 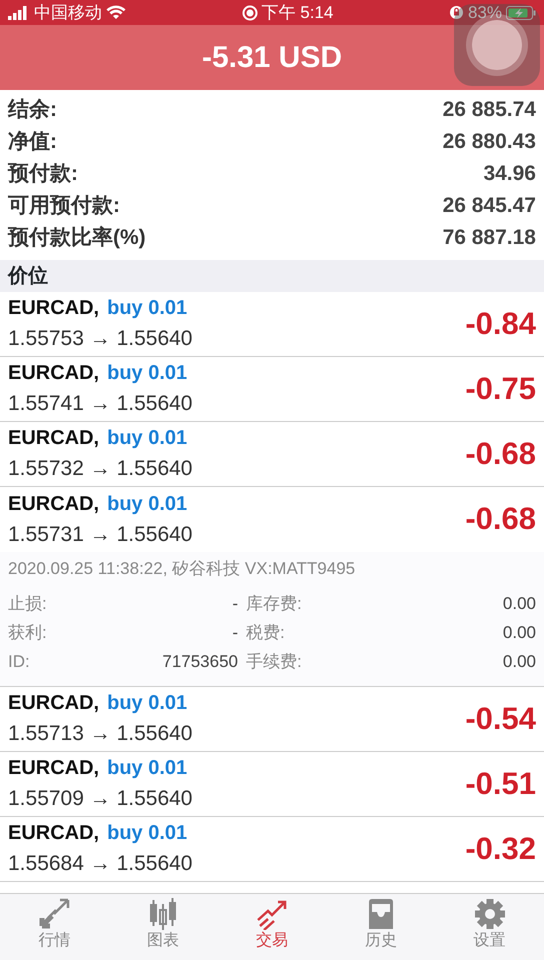 I want to click on price-change: 1.55732 → 1.55640, so click(x=100, y=469).